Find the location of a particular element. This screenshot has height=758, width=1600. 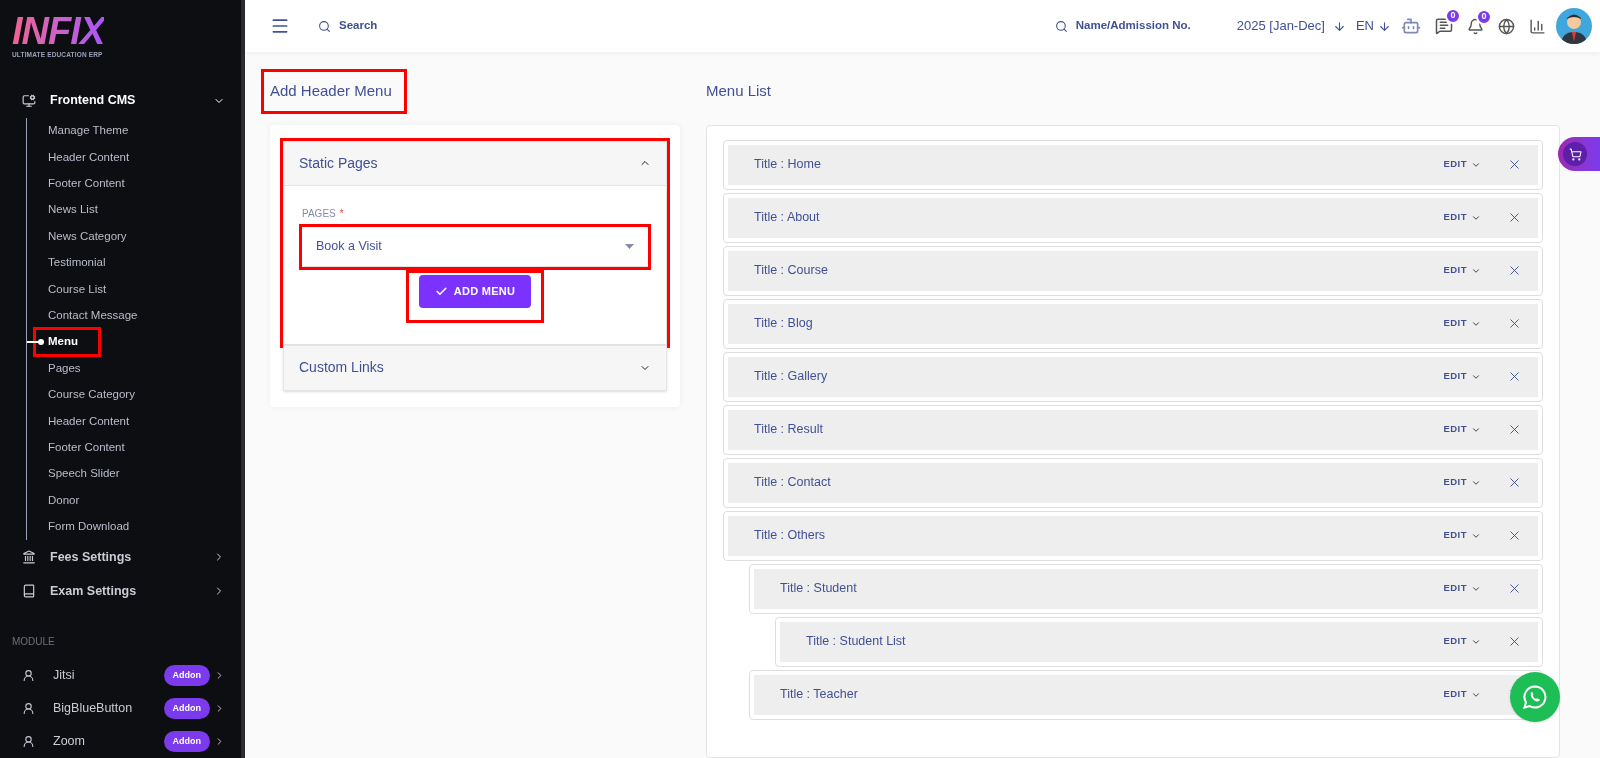

sidebar-item: Donor is located at coordinates (64, 500).